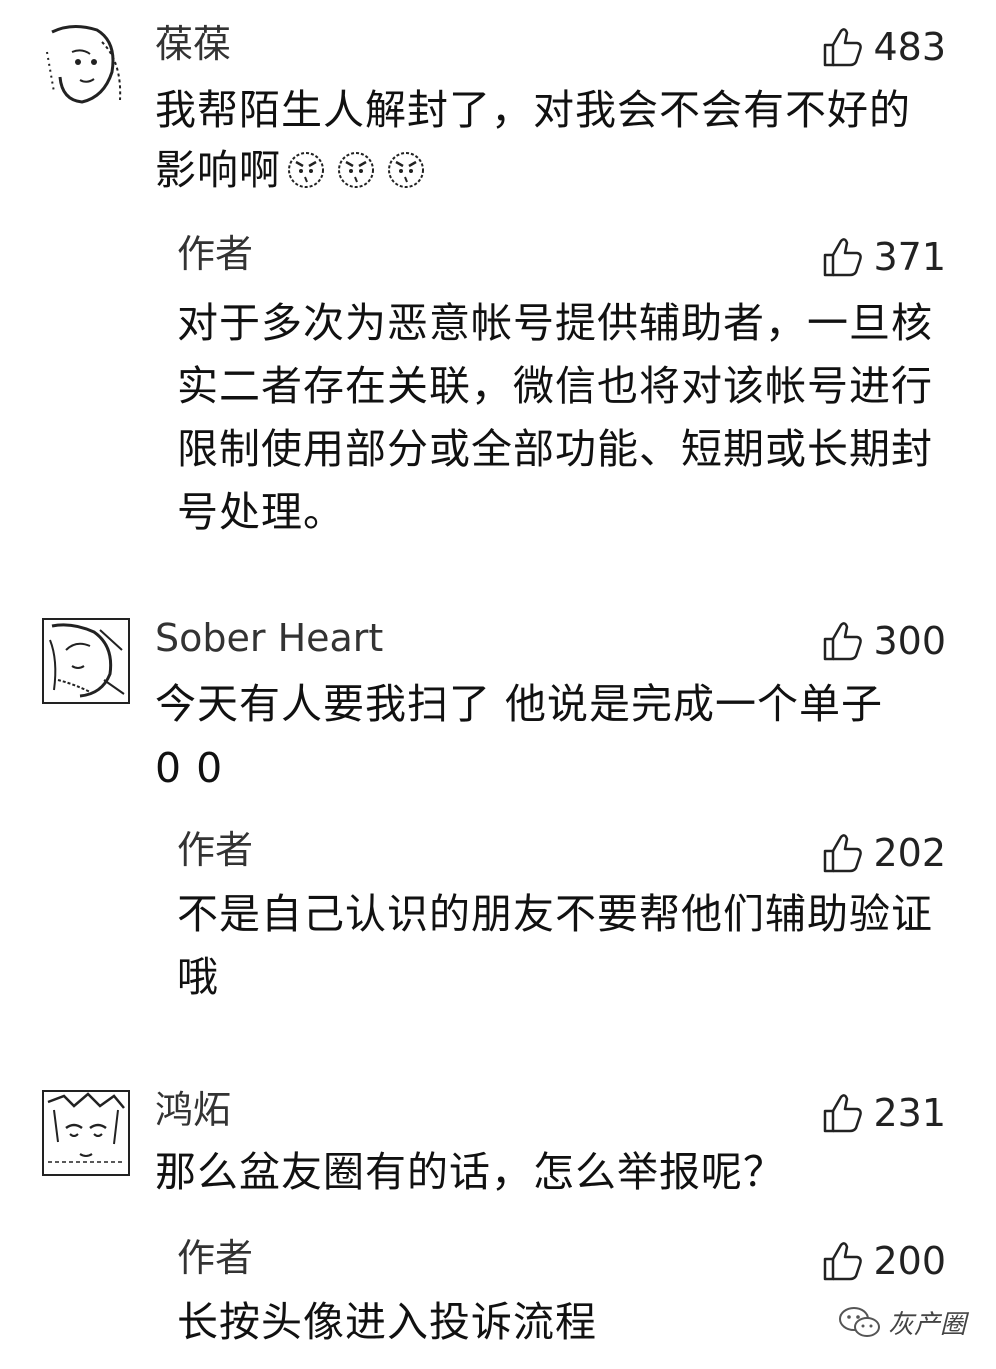 The width and height of the screenshot is (996, 1369). I want to click on like-button: 300, so click(883, 641).